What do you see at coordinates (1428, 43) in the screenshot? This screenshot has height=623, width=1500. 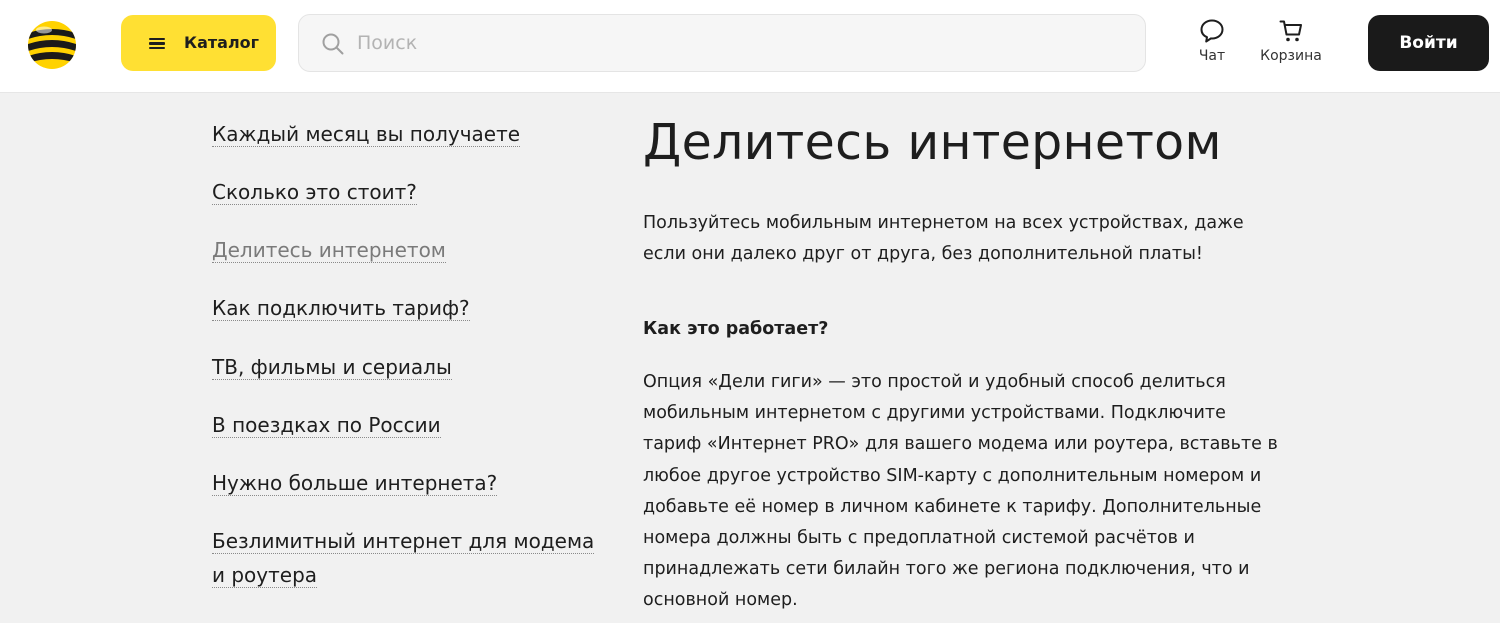 I see `login-button: Войти` at bounding box center [1428, 43].